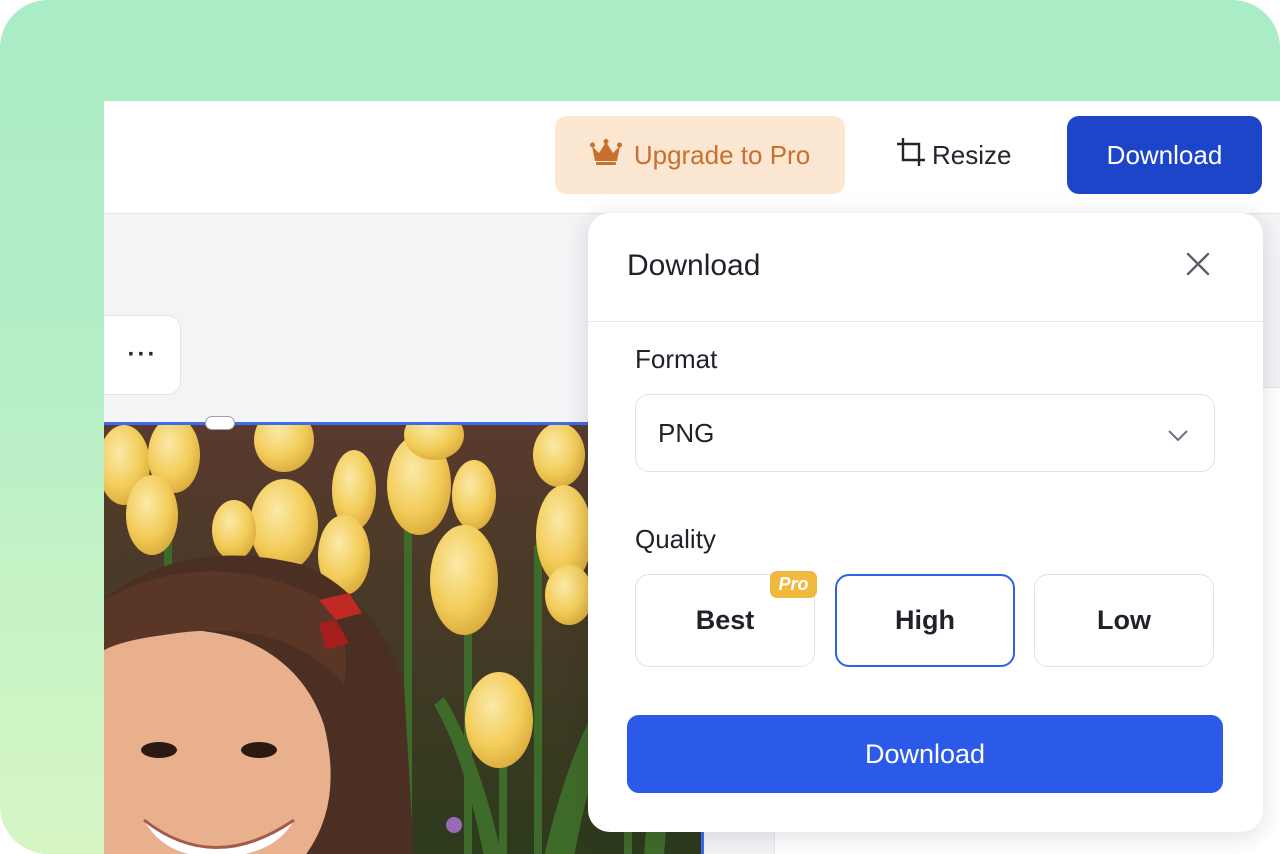  I want to click on upgrade-label: Upgrade to Pro, so click(722, 154).